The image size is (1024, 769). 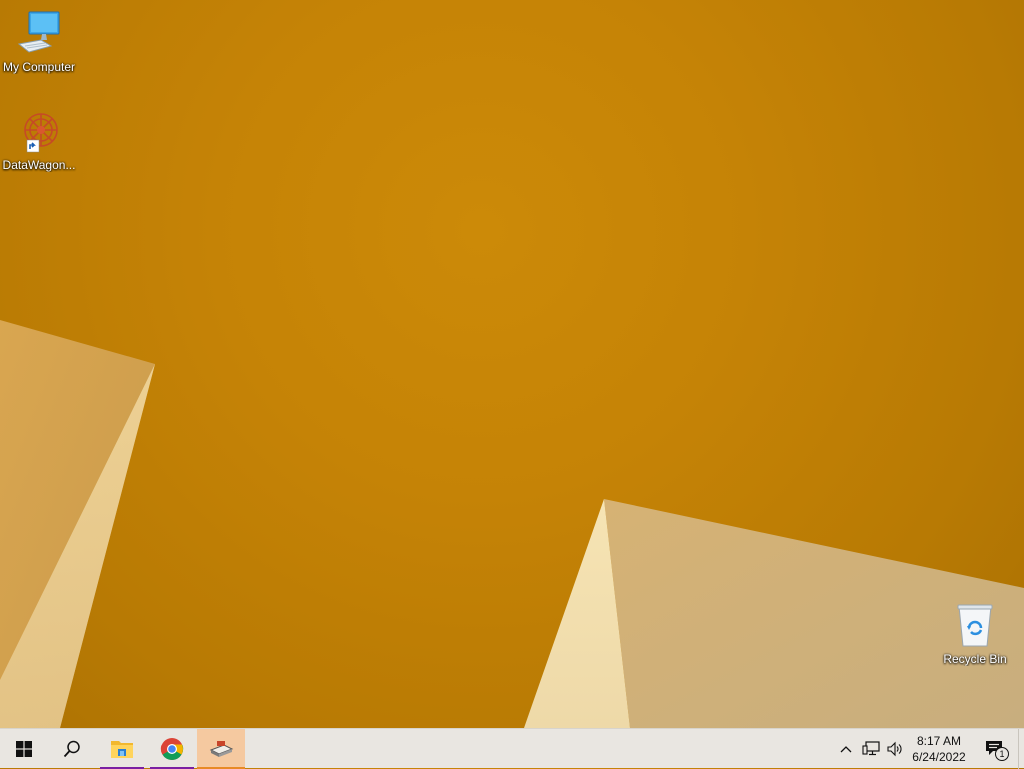 I want to click on volume-icon, so click(x=894, y=749).